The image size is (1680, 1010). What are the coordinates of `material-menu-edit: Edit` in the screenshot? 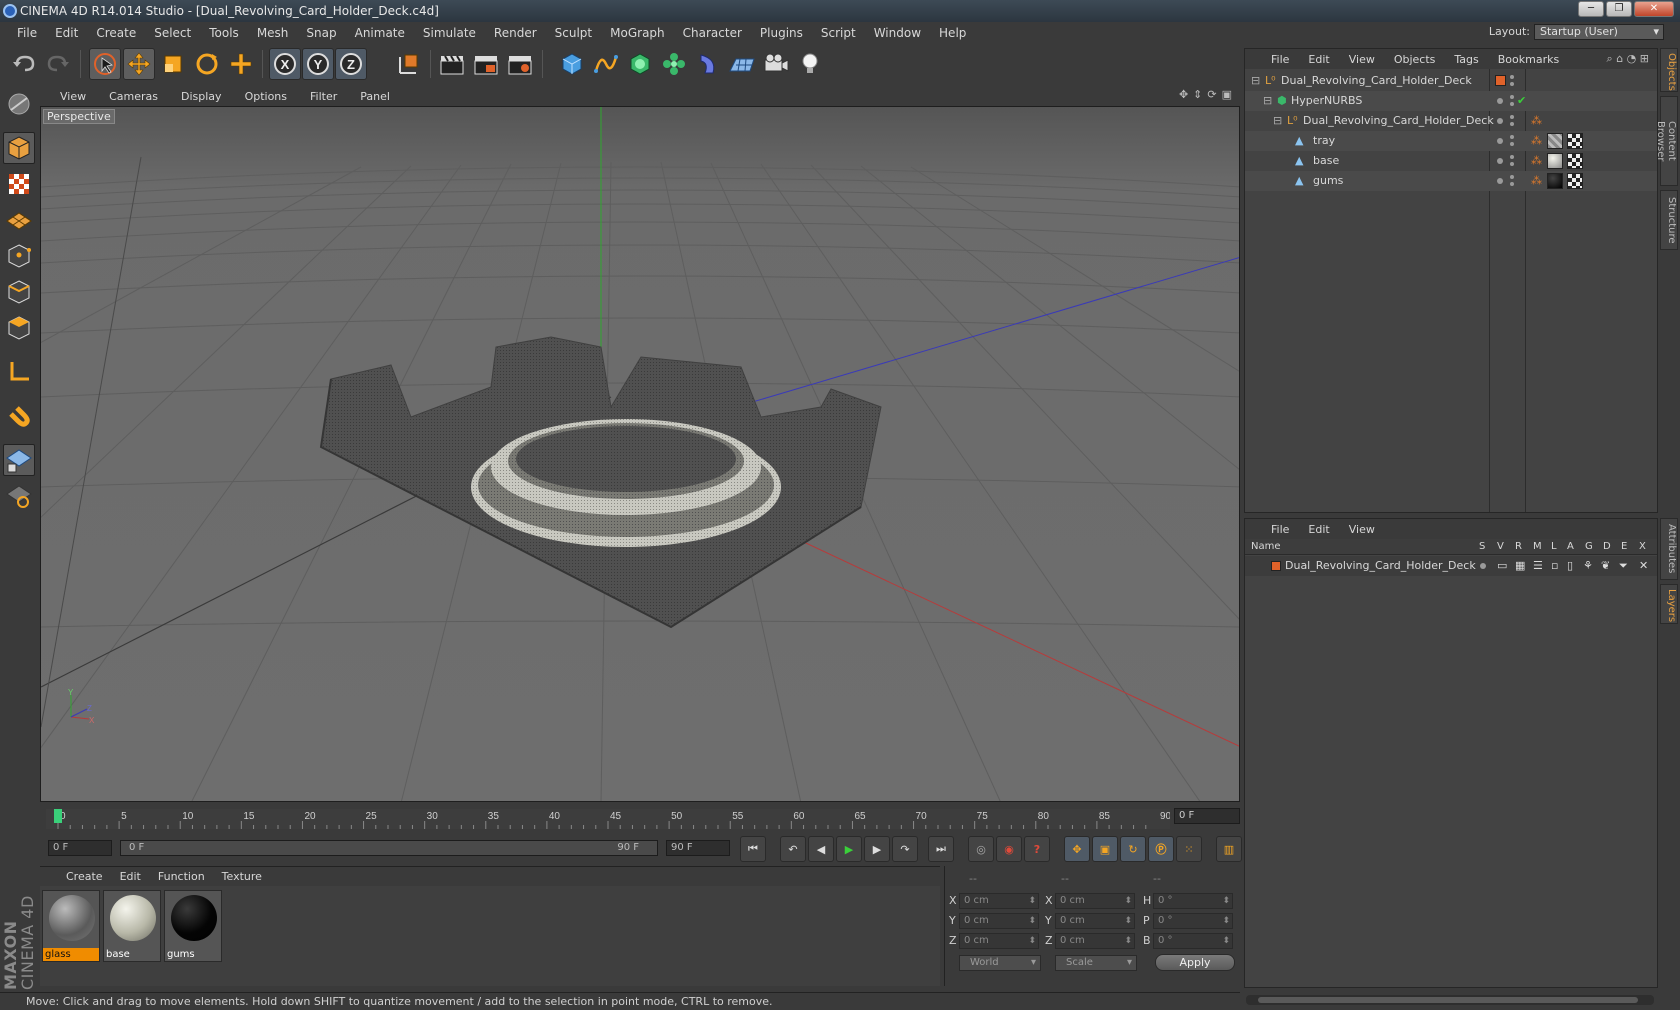 It's located at (130, 876).